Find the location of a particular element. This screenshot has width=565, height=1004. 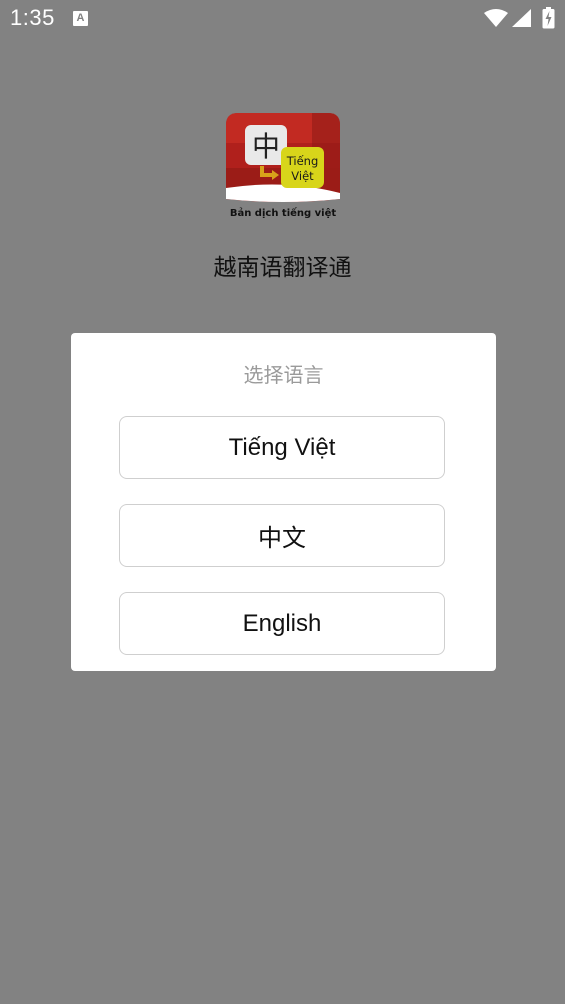

app-logo: 中 Tiếng Việt Bản dịch tiếng việt is located at coordinates (283, 167).